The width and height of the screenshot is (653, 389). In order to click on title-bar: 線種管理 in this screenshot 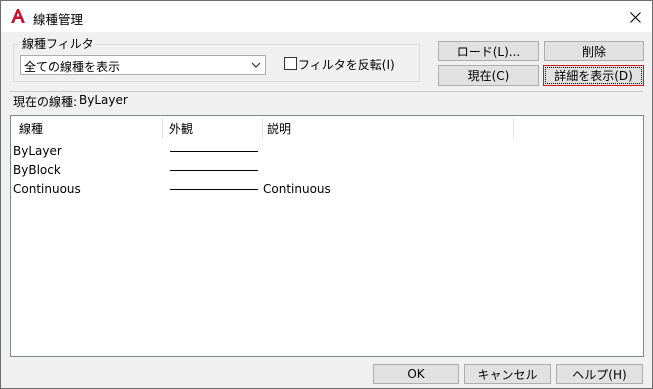, I will do `click(326, 16)`.